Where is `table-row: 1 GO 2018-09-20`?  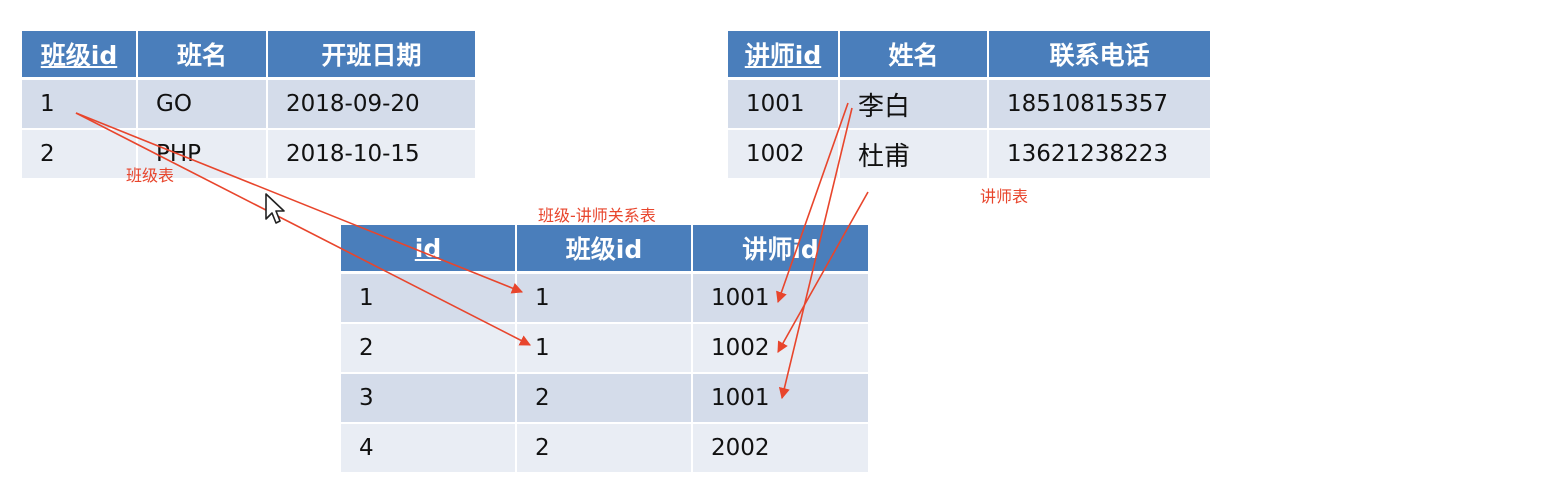 table-row: 1 GO 2018-09-20 is located at coordinates (248, 104).